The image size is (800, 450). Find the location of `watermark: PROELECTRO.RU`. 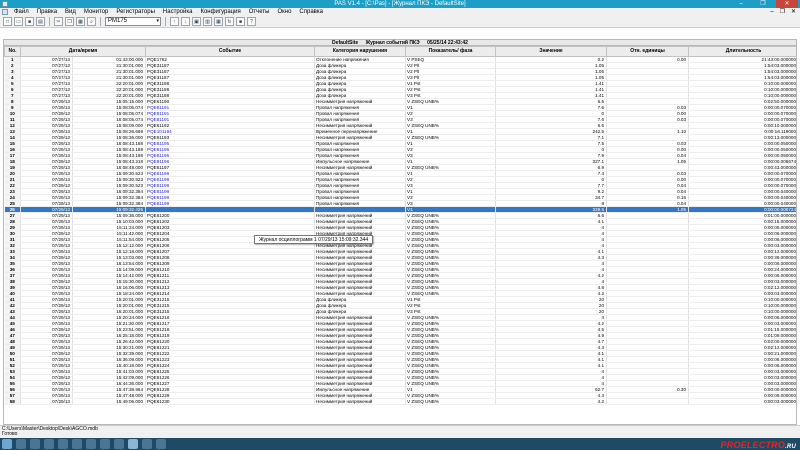

watermark: PROELECTRO.RU is located at coordinates (758, 445).